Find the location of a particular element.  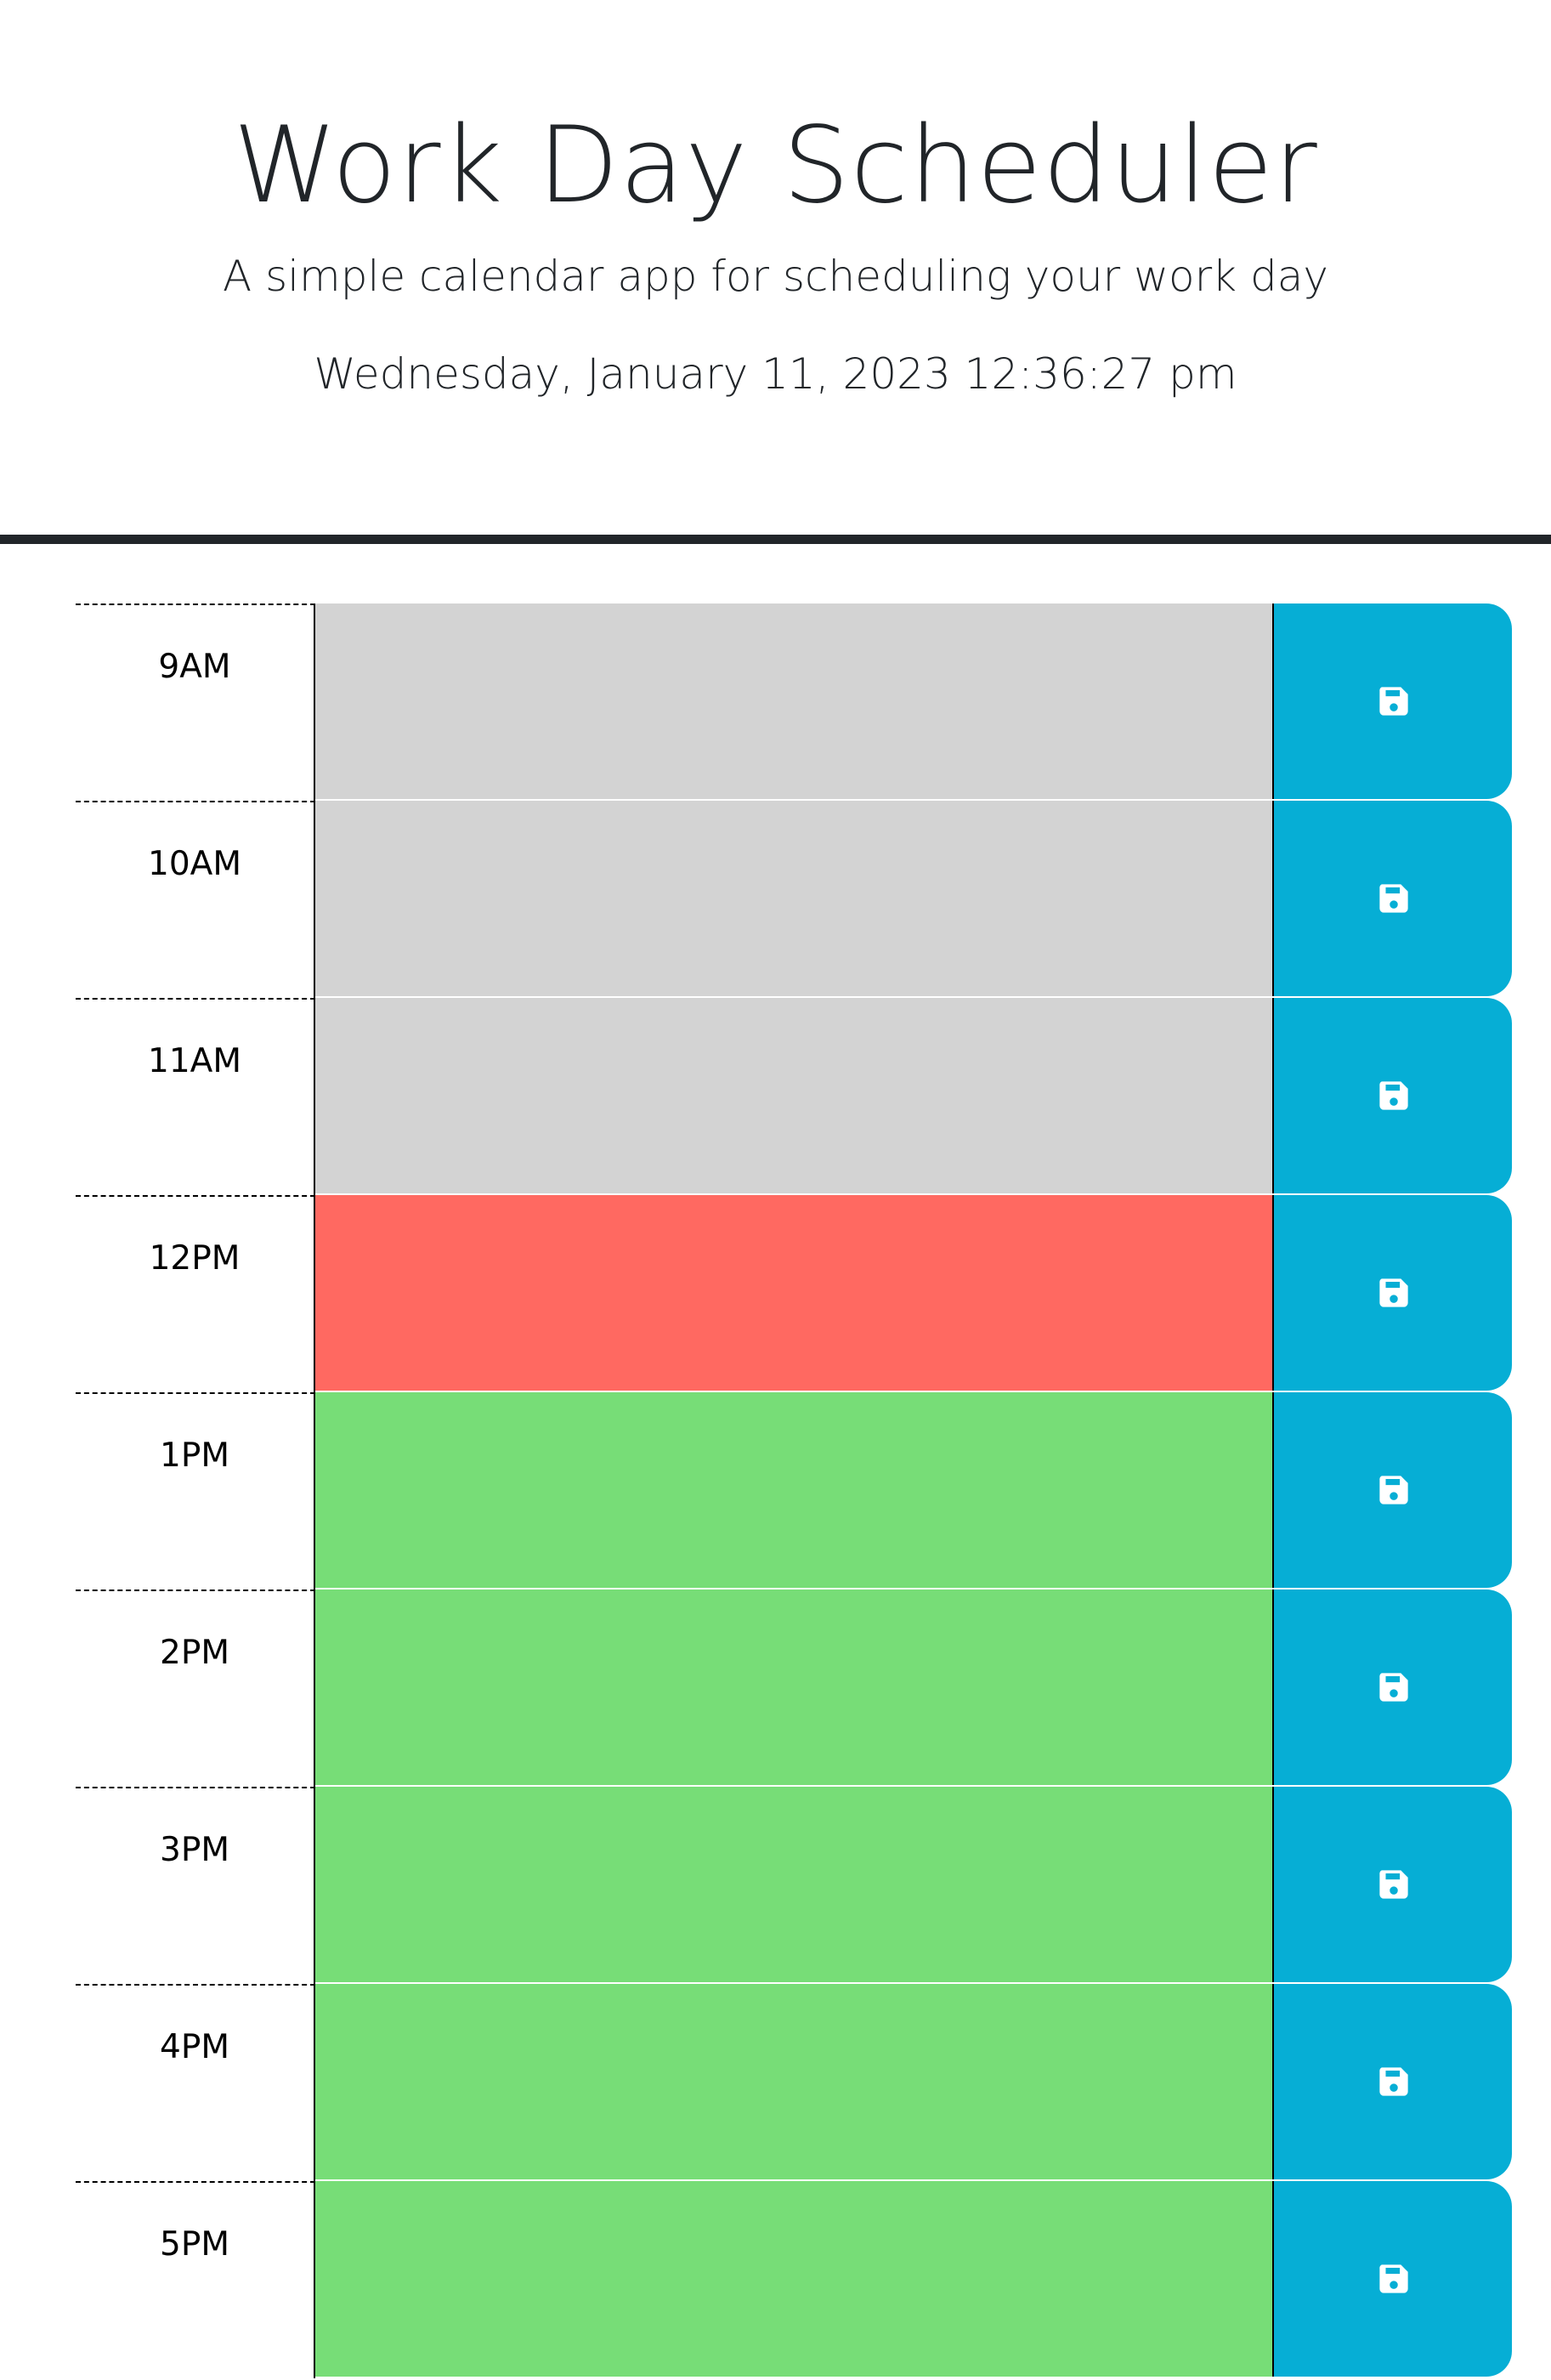

time-block: 11AM is located at coordinates (794, 1096).